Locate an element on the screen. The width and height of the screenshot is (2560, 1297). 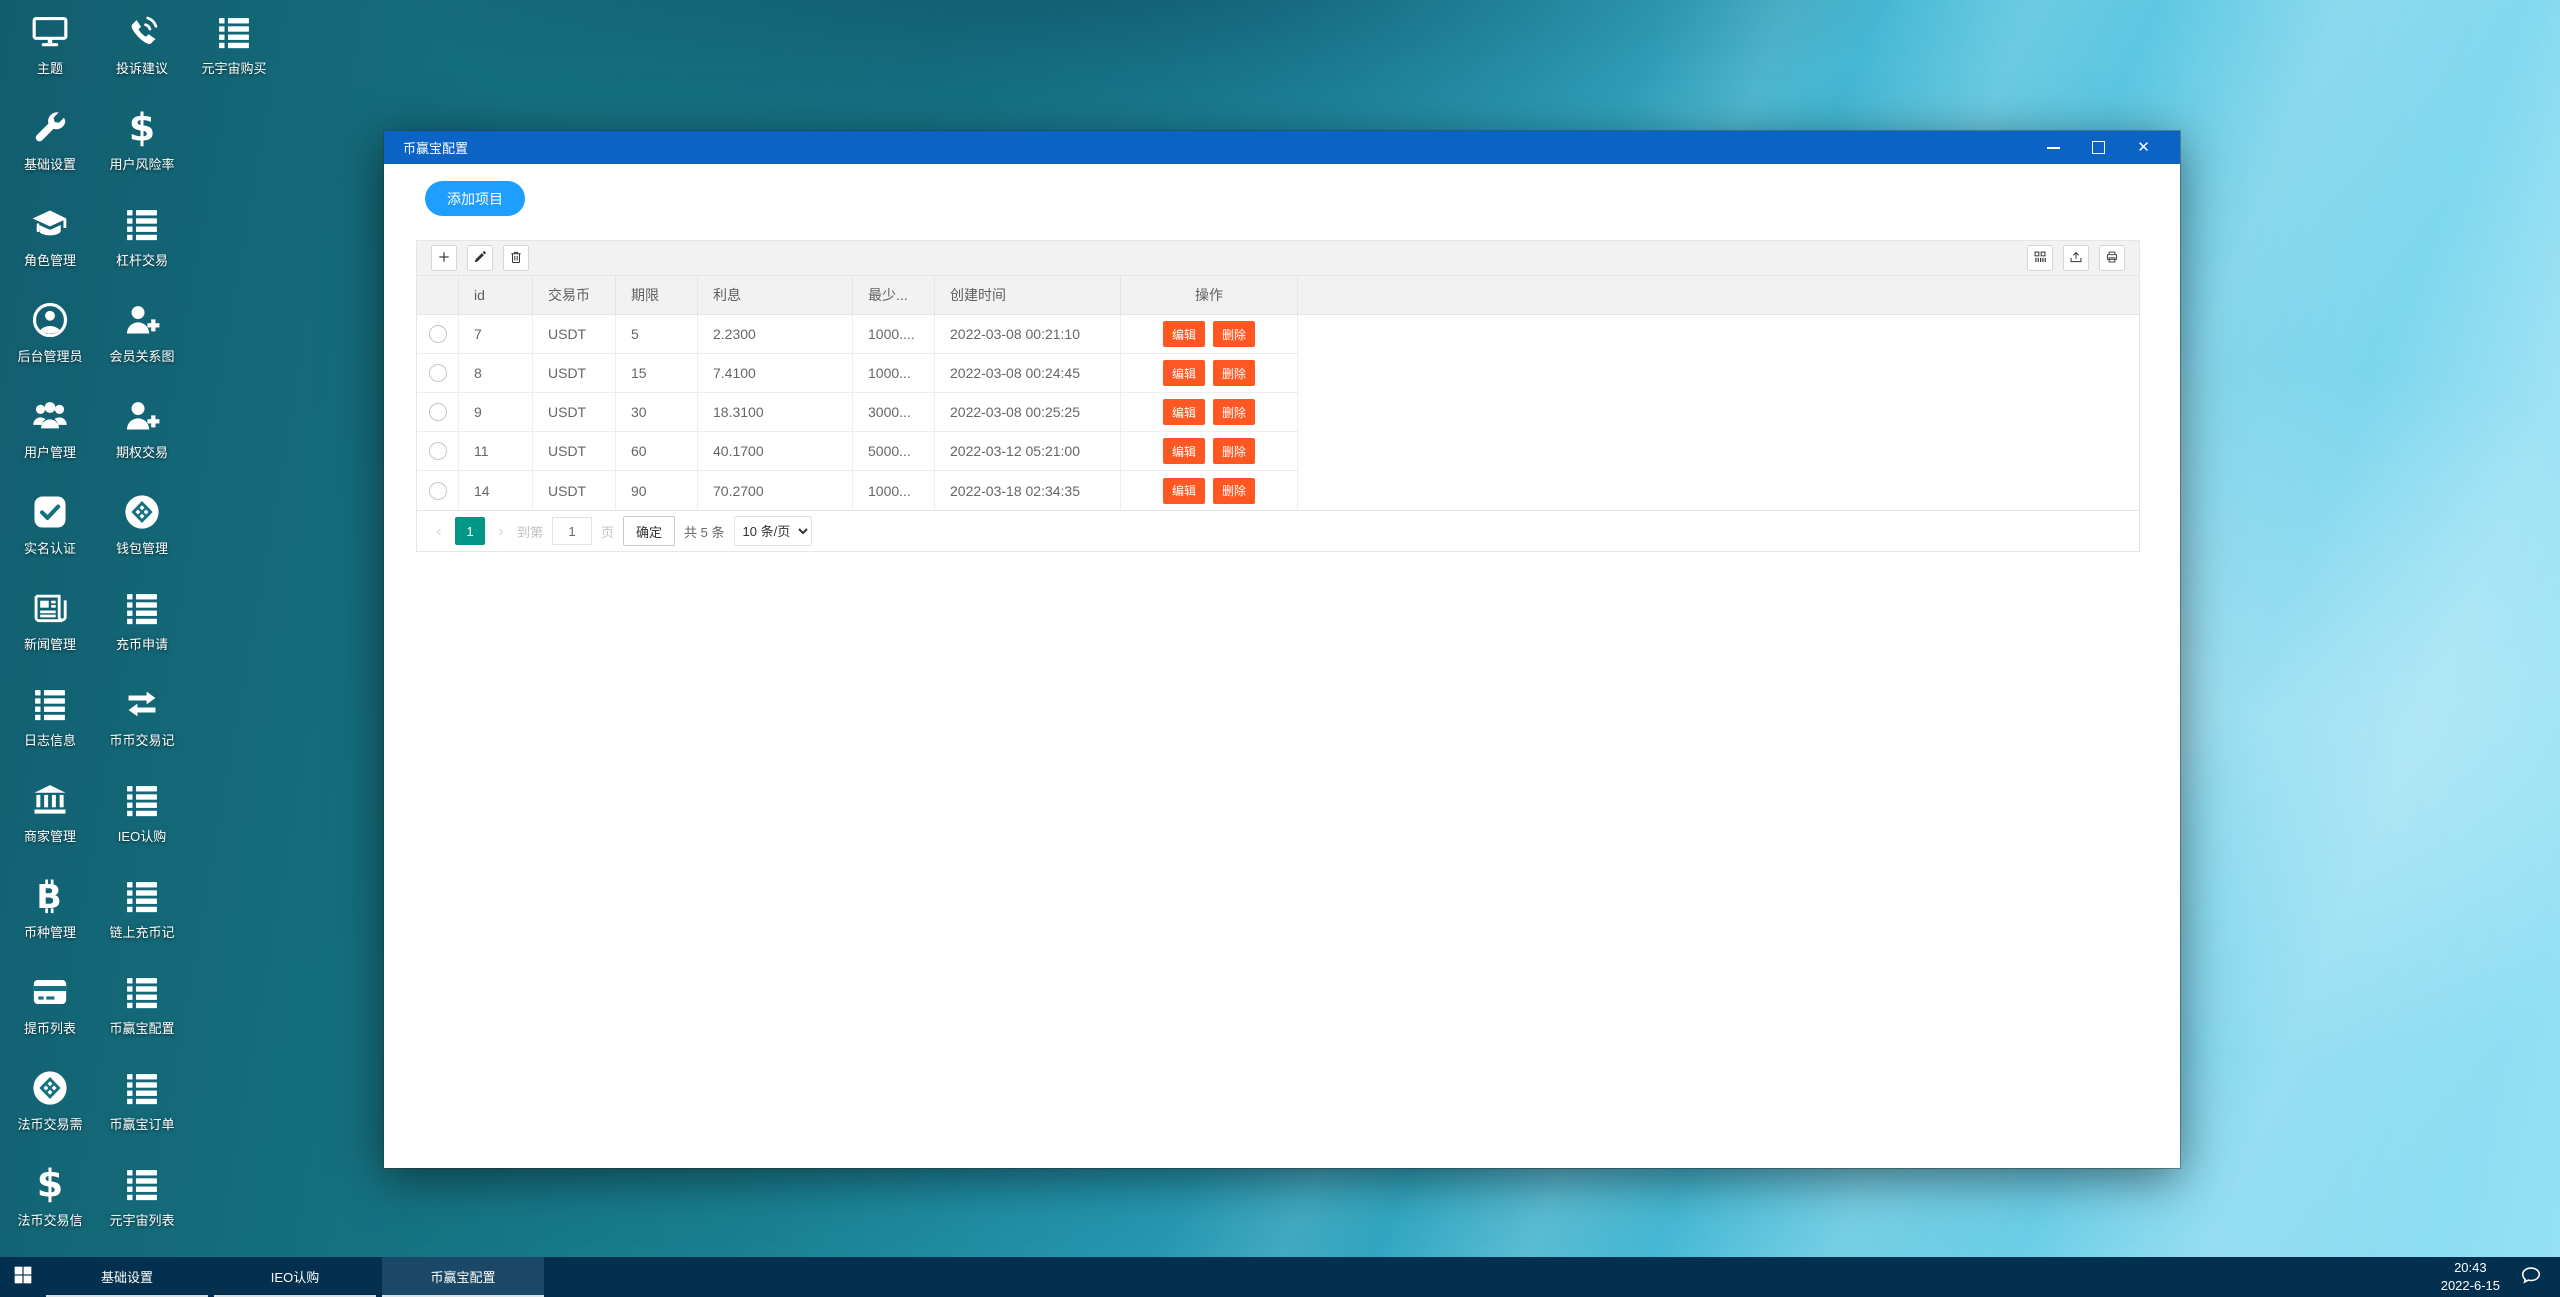
columns-button is located at coordinates (2040, 258).